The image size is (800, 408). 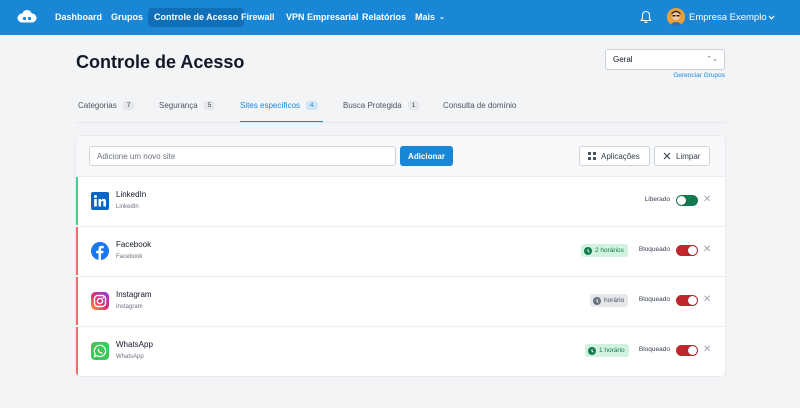 I want to click on site-status: Liberado, so click(x=657, y=199).